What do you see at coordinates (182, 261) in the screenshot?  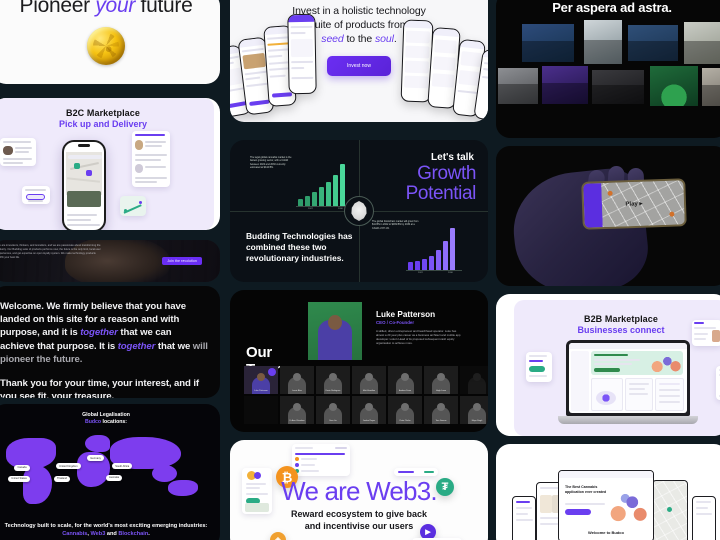 I see `join-revolution-button: Join the revolution` at bounding box center [182, 261].